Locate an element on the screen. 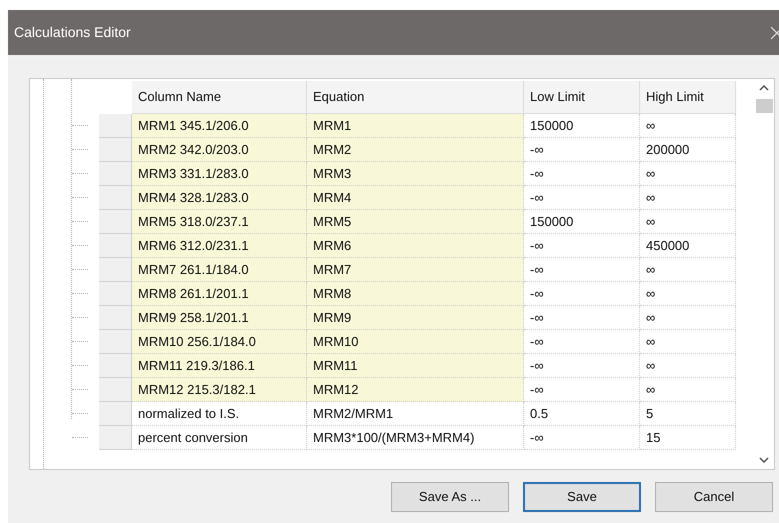 The image size is (779, 523). close-icon is located at coordinates (775, 33).